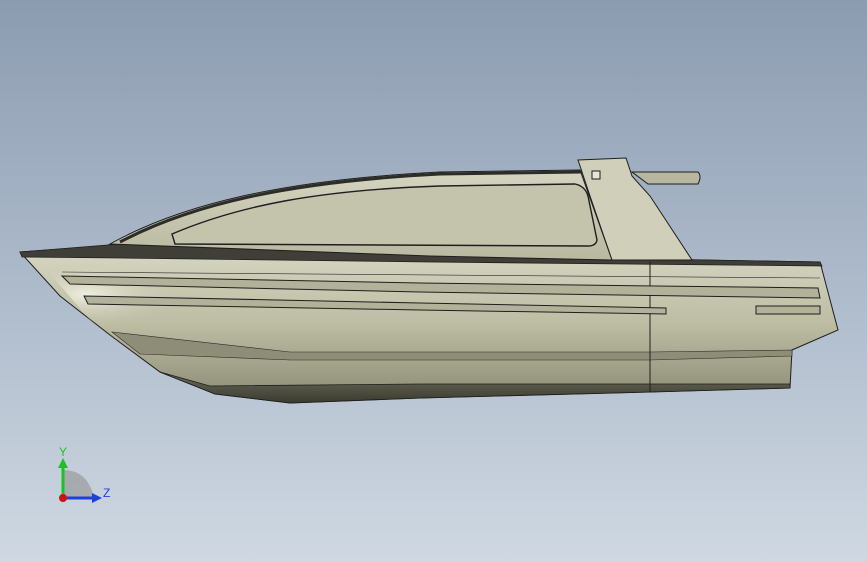  What do you see at coordinates (63, 452) in the screenshot?
I see `y-axis-label: Y` at bounding box center [63, 452].